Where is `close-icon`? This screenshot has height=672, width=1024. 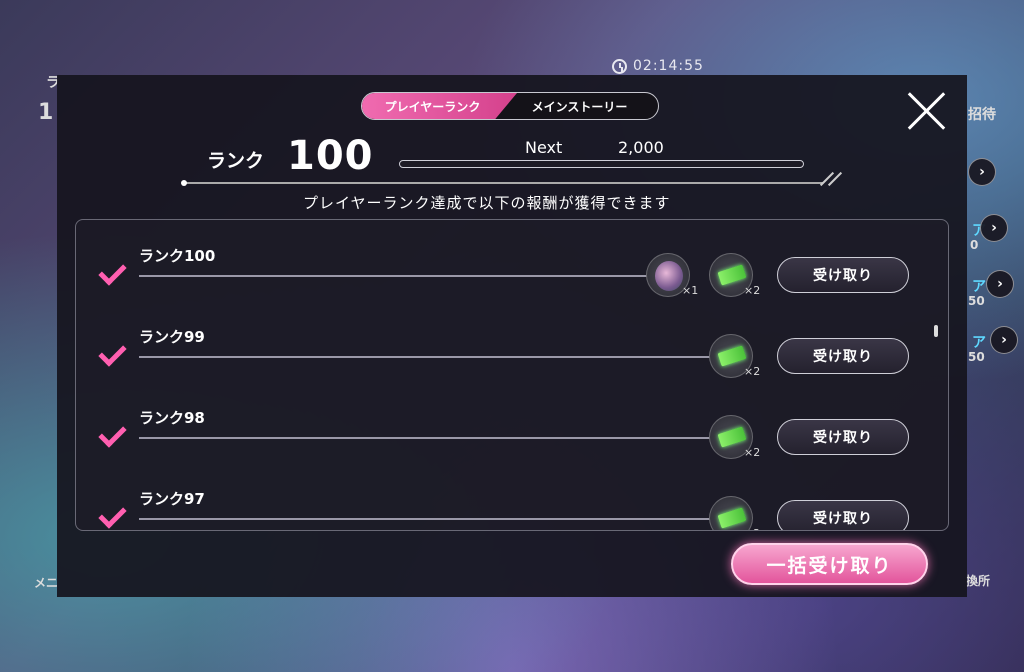
close-icon is located at coordinates (926, 111).